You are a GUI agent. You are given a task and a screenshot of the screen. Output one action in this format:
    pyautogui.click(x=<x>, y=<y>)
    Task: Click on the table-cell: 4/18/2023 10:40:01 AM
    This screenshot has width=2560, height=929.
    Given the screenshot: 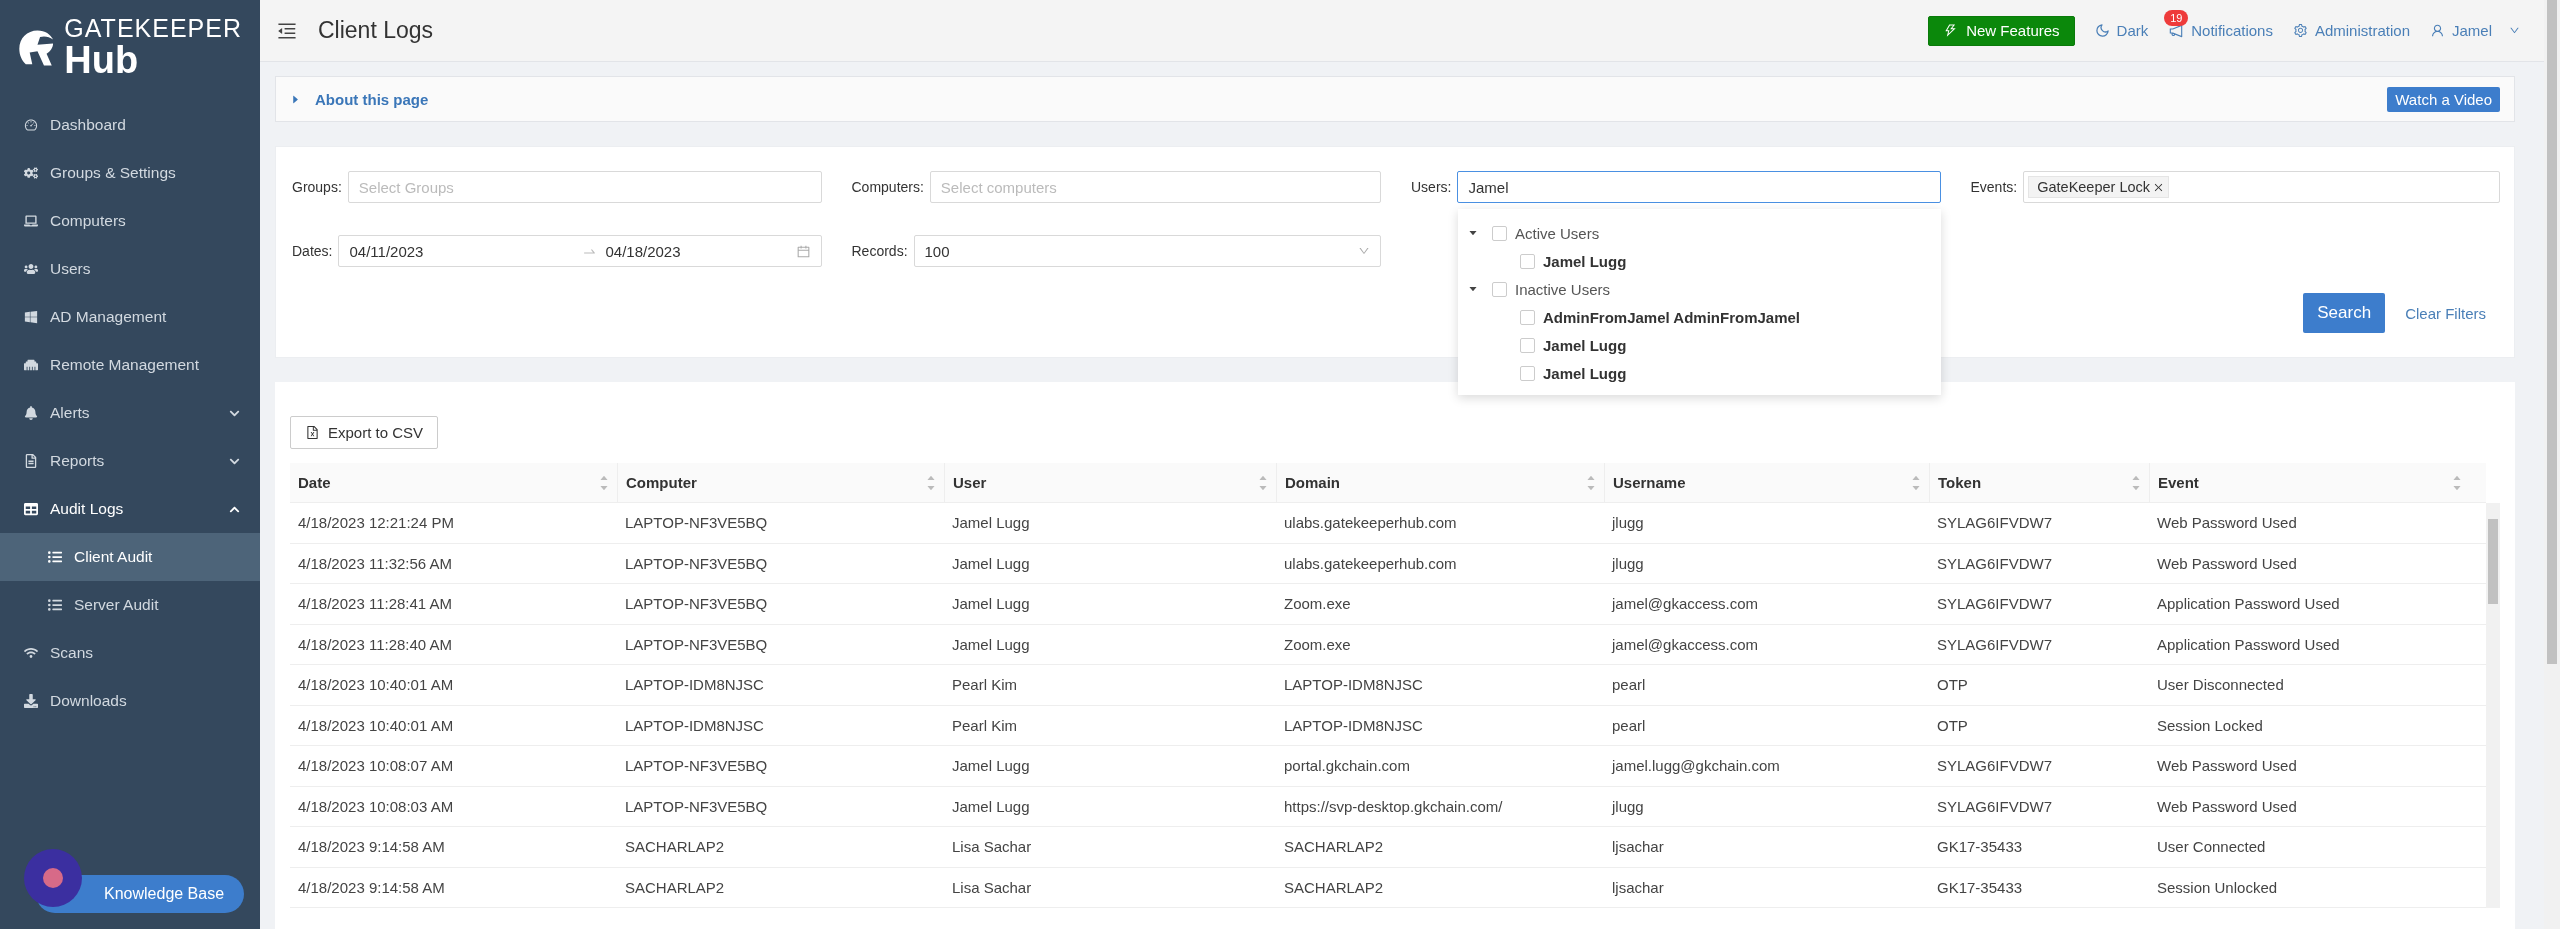 What is the action you would take?
    pyautogui.click(x=453, y=685)
    